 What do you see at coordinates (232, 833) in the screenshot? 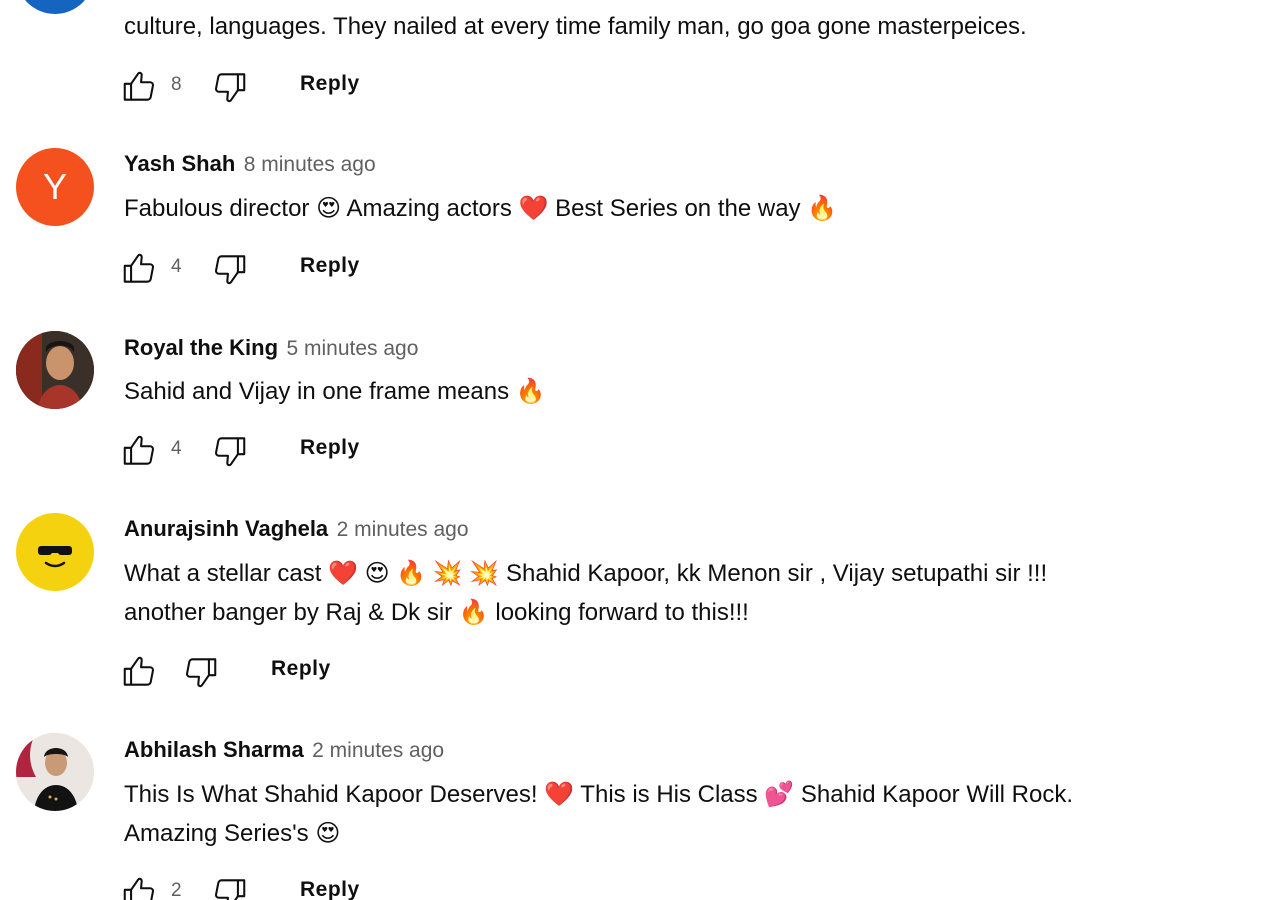
I see `comment-text-line: Amazing Series's 😍` at bounding box center [232, 833].